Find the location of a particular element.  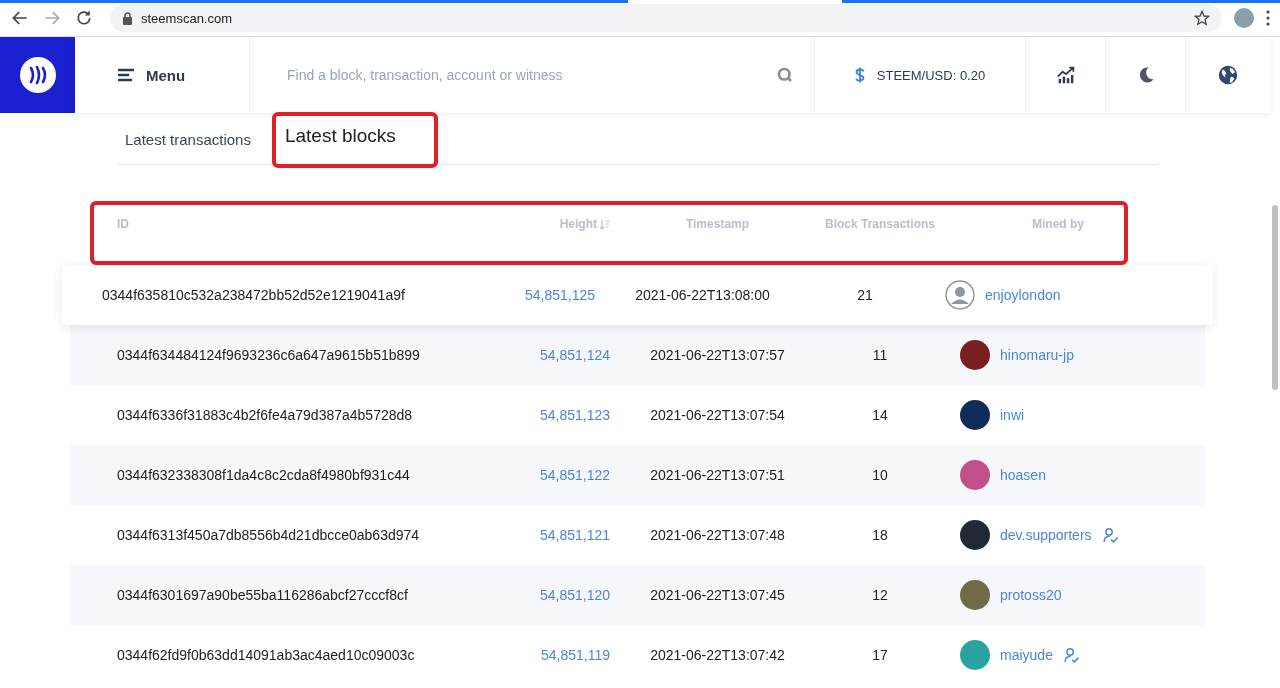

miner-link: protoss20 is located at coordinates (1031, 595).